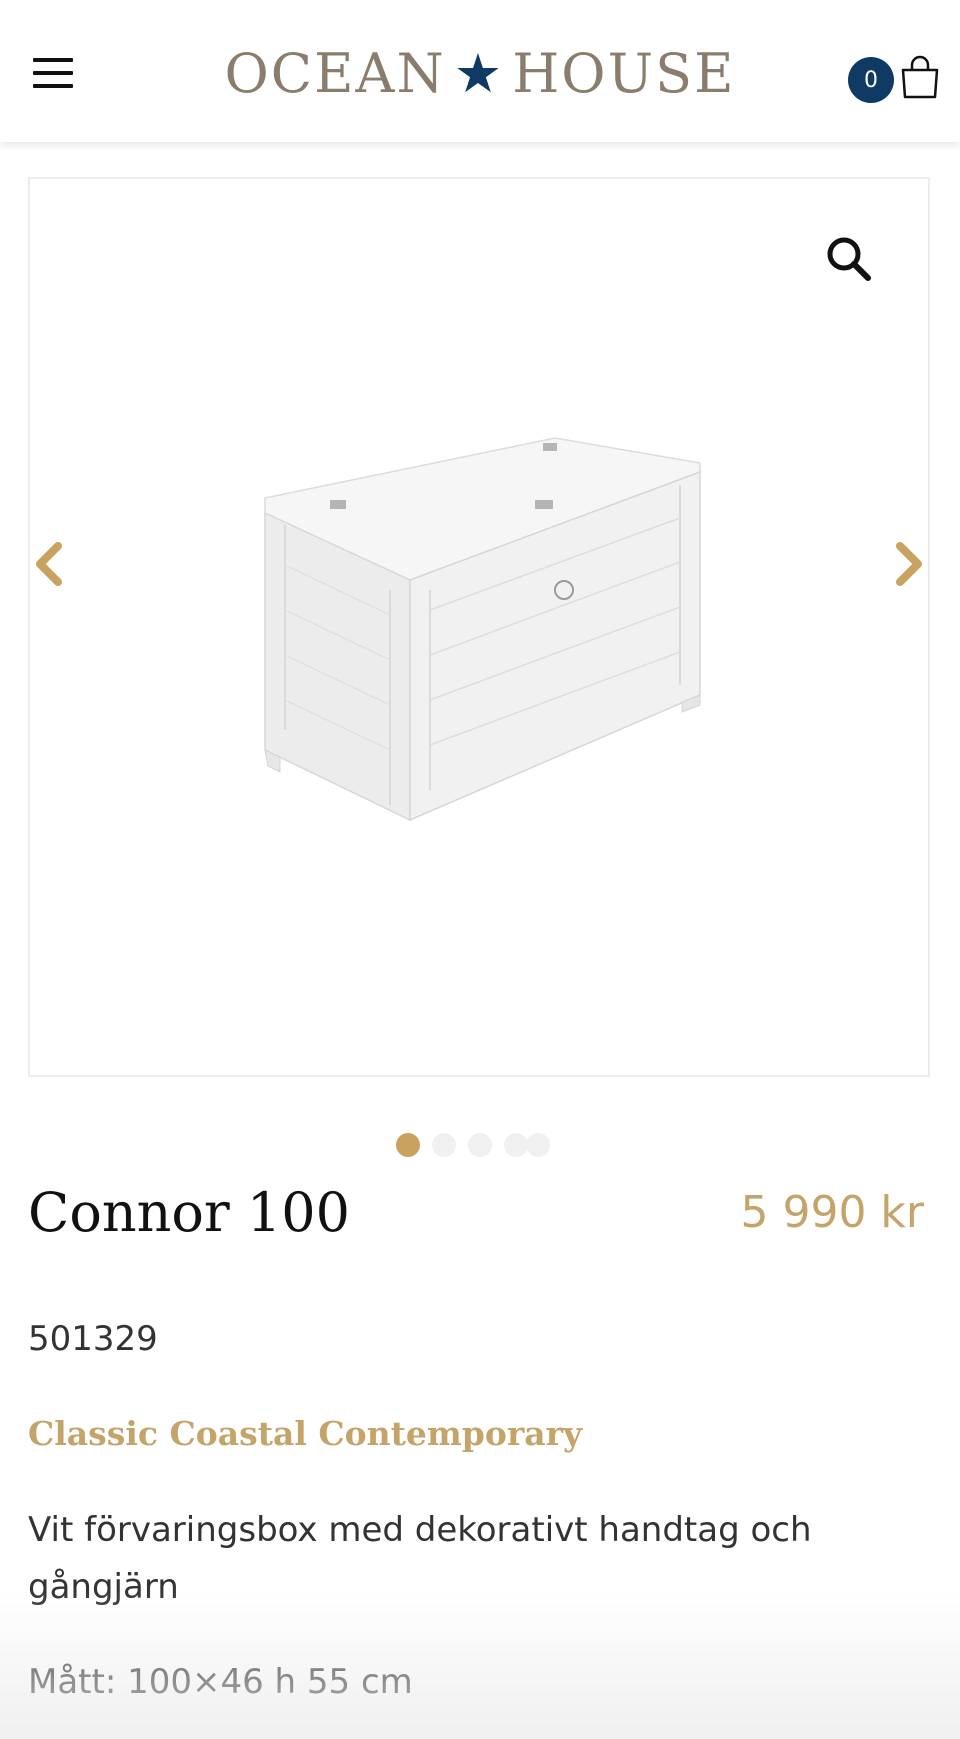 This screenshot has height=1739, width=960. I want to click on next-image-arrow-icon, so click(910, 564).